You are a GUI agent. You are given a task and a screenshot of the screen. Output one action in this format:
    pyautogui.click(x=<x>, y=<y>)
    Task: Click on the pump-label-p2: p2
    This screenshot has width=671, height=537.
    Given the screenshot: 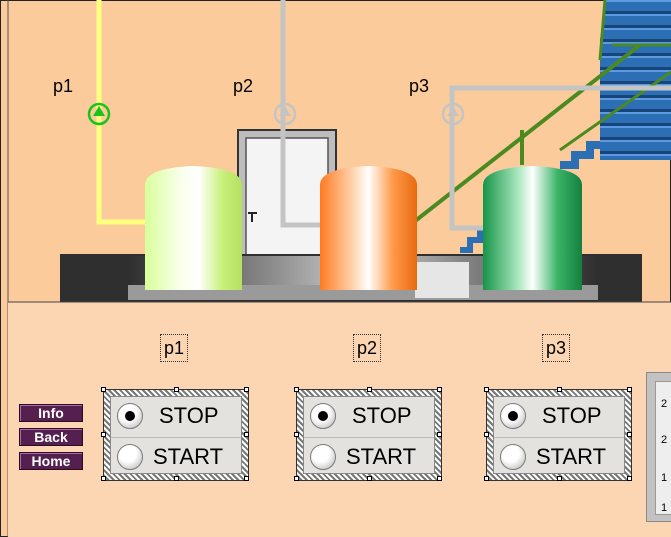 What is the action you would take?
    pyautogui.click(x=243, y=86)
    